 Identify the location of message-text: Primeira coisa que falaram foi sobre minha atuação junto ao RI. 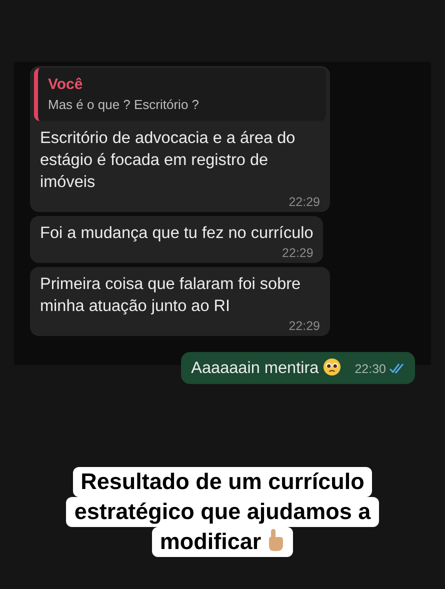
(171, 295).